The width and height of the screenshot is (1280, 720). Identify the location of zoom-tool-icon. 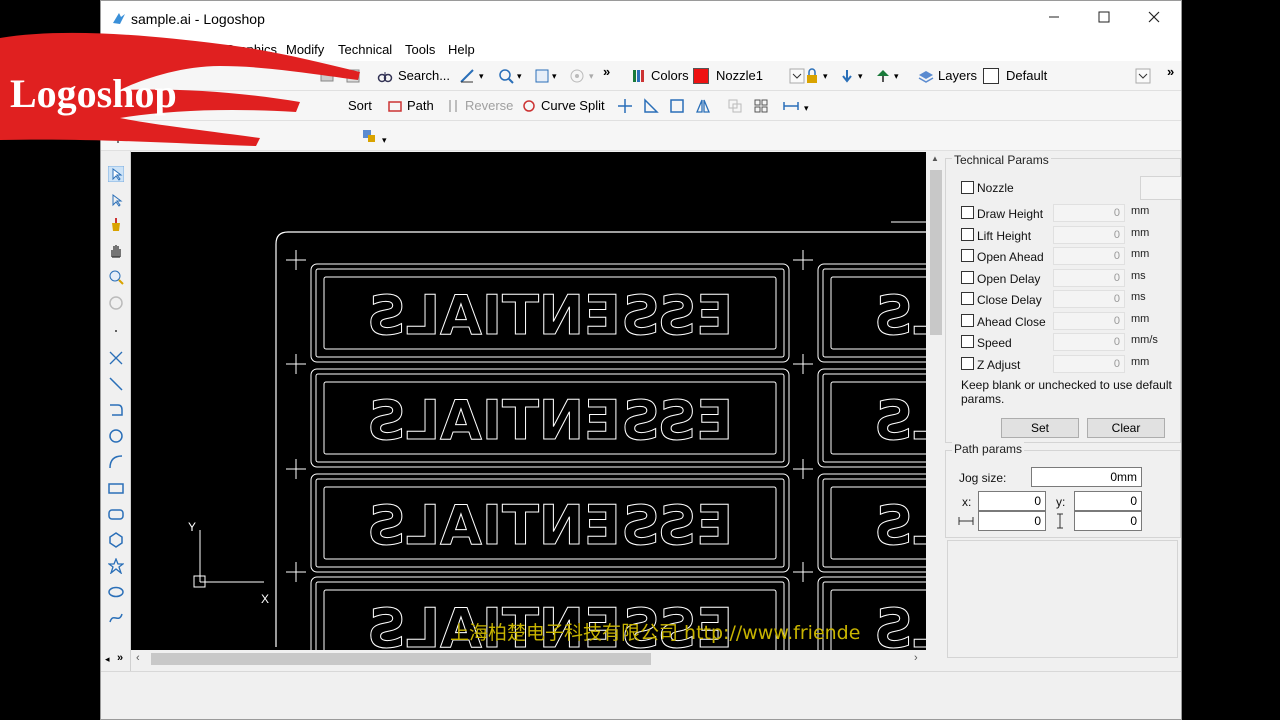
(116, 277).